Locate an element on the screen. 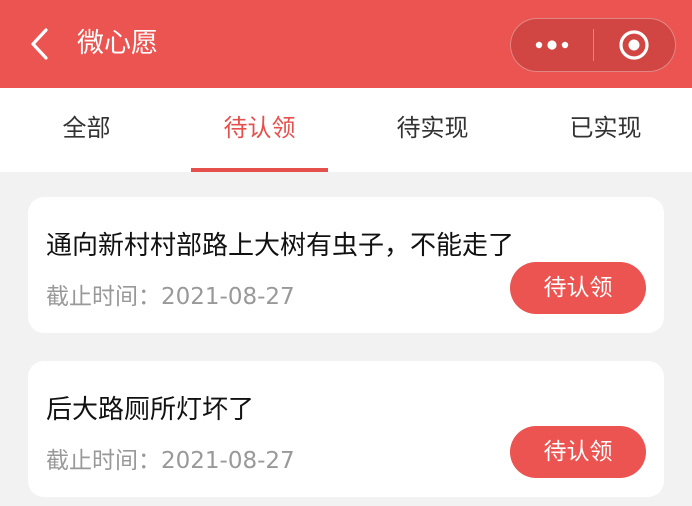  back-button is located at coordinates (40, 44).